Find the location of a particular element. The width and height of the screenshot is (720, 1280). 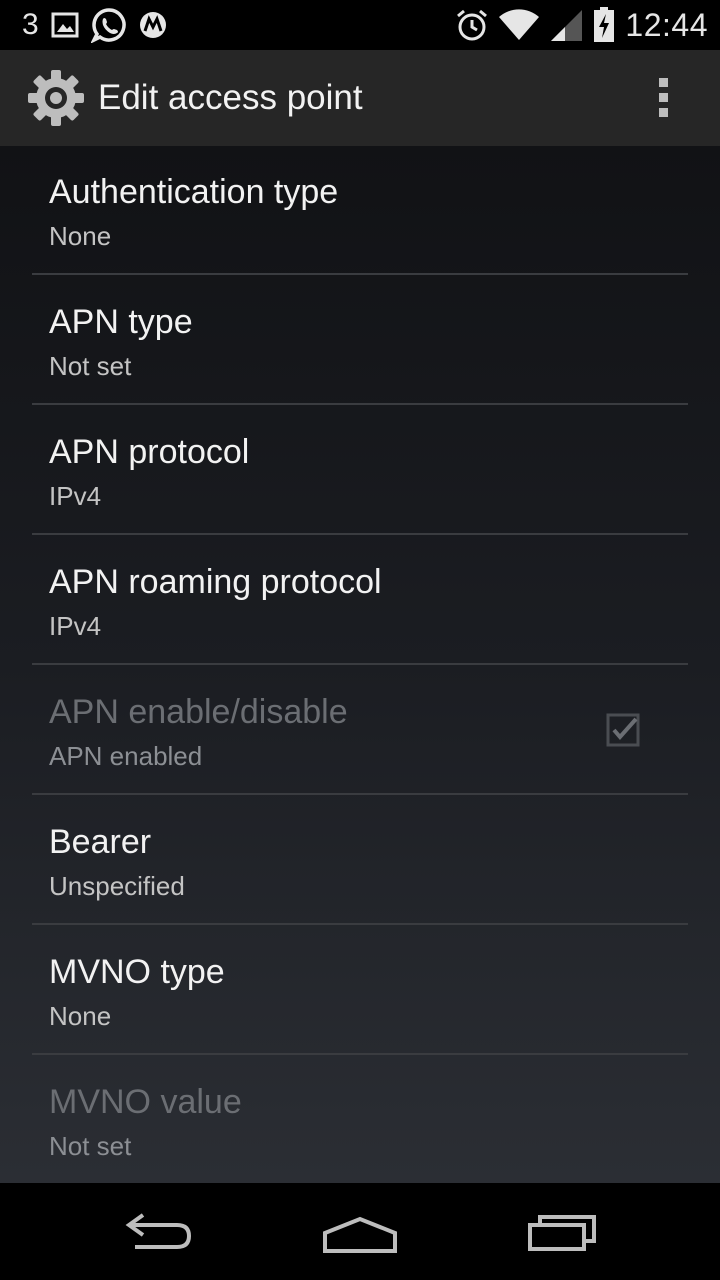

pref-title: Bearer is located at coordinates (100, 842).